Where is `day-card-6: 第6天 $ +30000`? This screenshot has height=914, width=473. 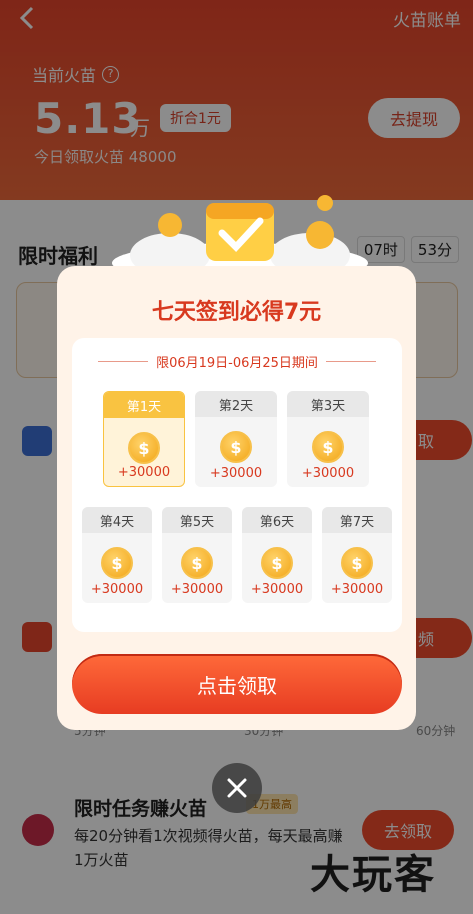
day-card-6: 第6天 $ +30000 is located at coordinates (277, 555).